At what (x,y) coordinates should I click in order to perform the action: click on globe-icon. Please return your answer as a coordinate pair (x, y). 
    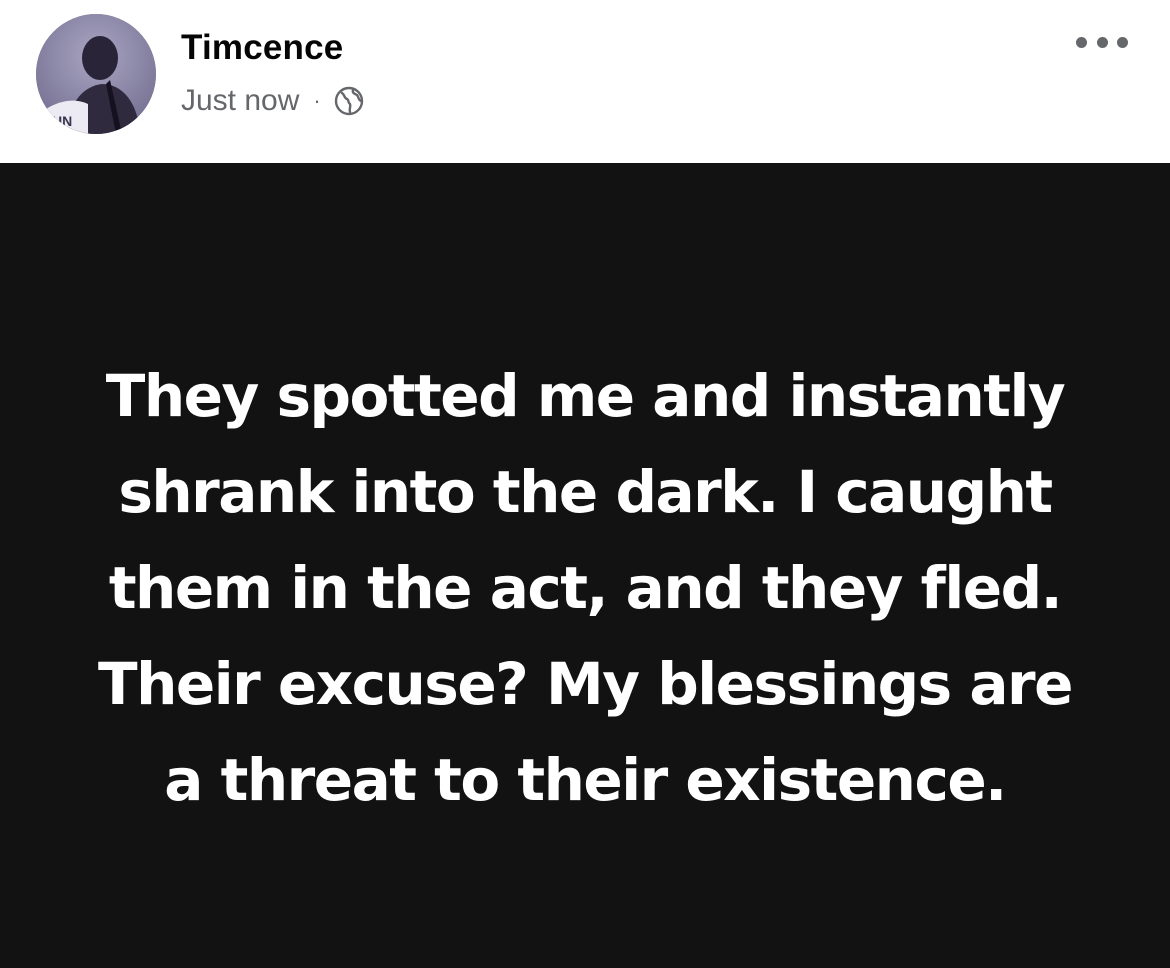
    Looking at the image, I should click on (349, 101).